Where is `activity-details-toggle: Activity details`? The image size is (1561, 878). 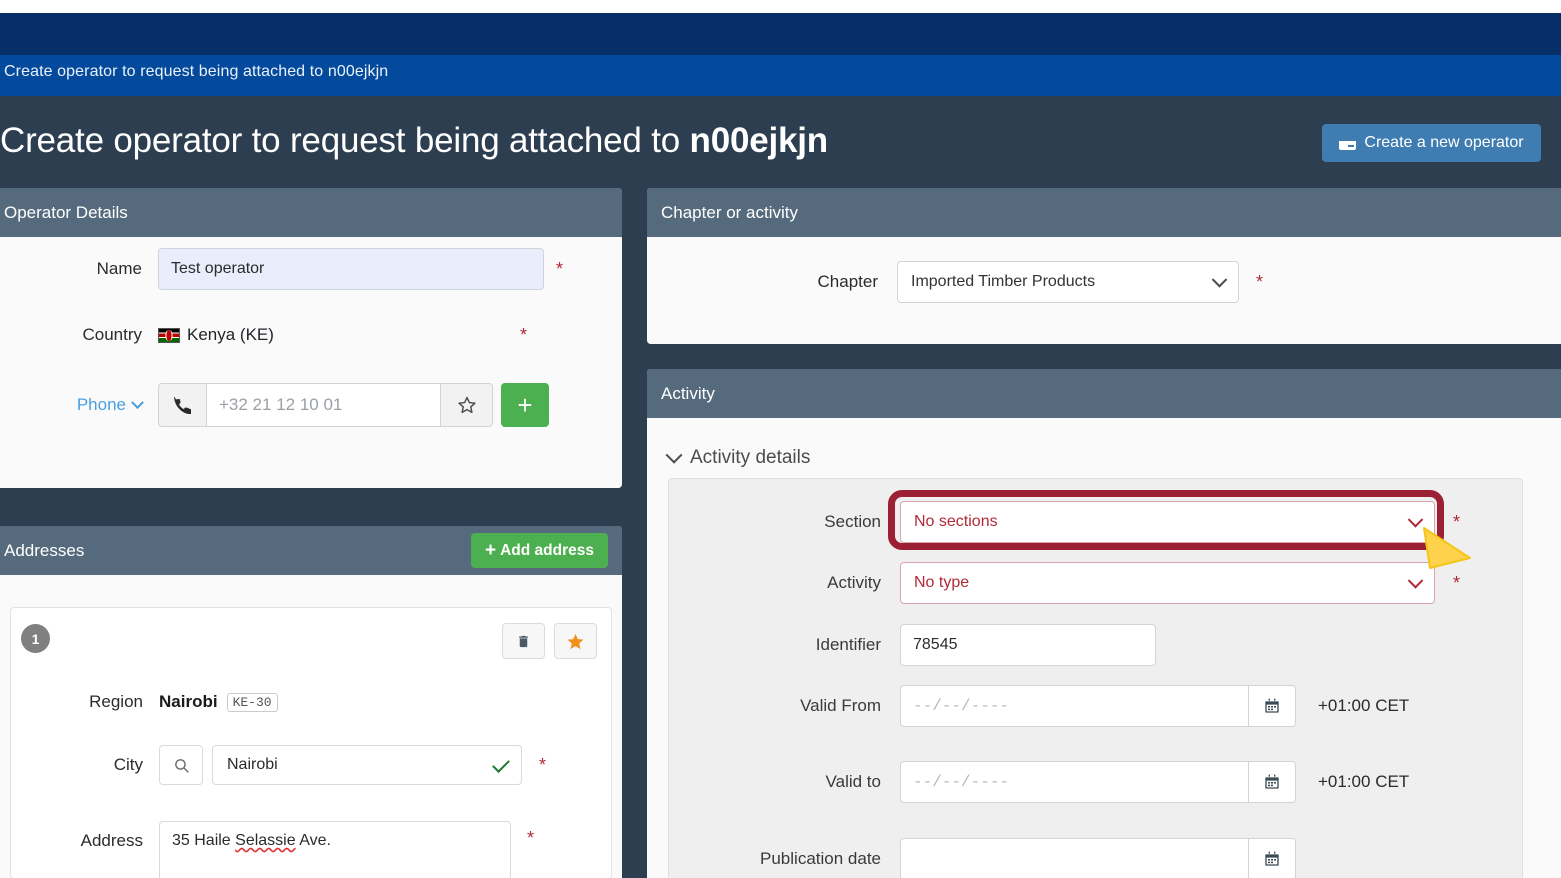 activity-details-toggle: Activity details is located at coordinates (738, 457).